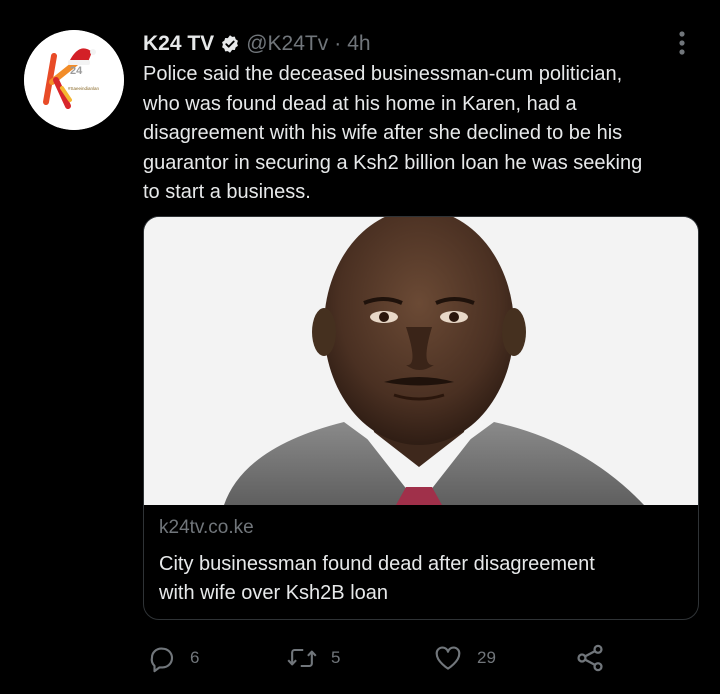 This screenshot has height=694, width=720. Describe the element at coordinates (178, 44) in the screenshot. I see `display-name: K24 TV` at that location.